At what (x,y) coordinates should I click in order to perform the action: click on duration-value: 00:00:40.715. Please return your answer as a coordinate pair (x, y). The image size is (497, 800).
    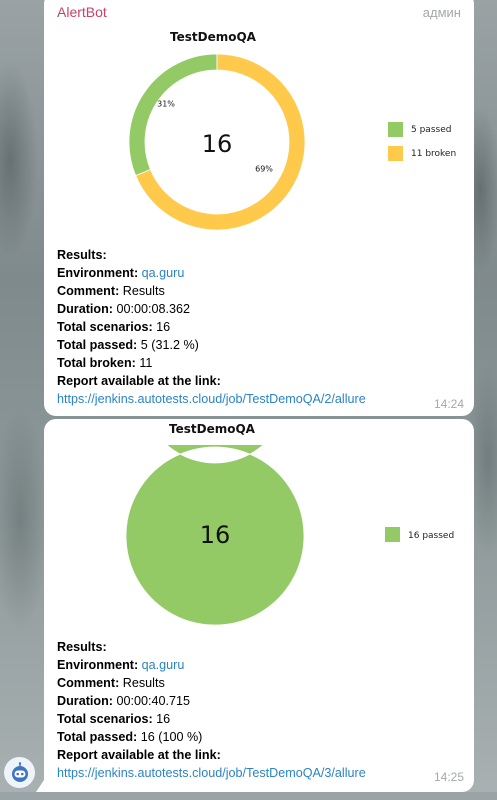
    Looking at the image, I should click on (153, 701).